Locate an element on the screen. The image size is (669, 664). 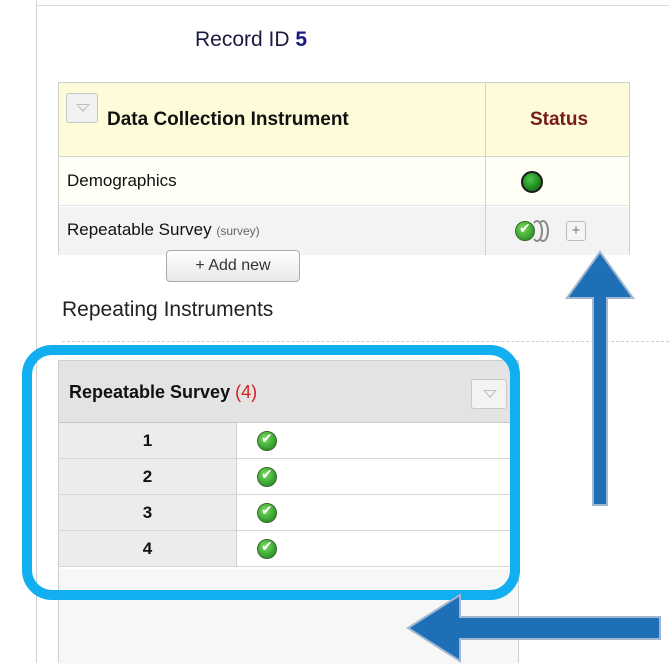
record-label: Record ID is located at coordinates (242, 39).